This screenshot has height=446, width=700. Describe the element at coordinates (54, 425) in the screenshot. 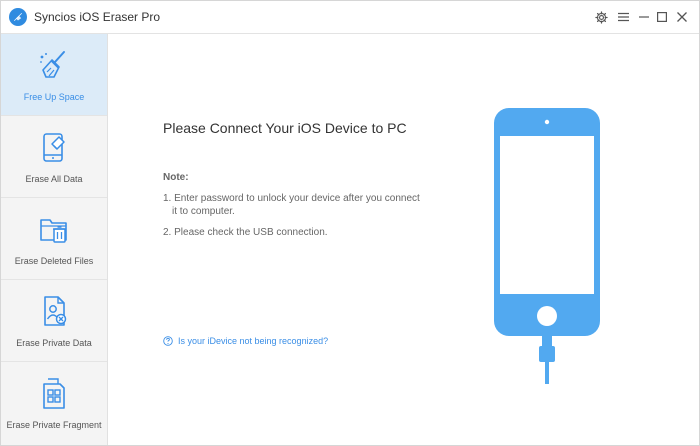

I see `sidebar-item-label: Erase Private Fragment` at that location.